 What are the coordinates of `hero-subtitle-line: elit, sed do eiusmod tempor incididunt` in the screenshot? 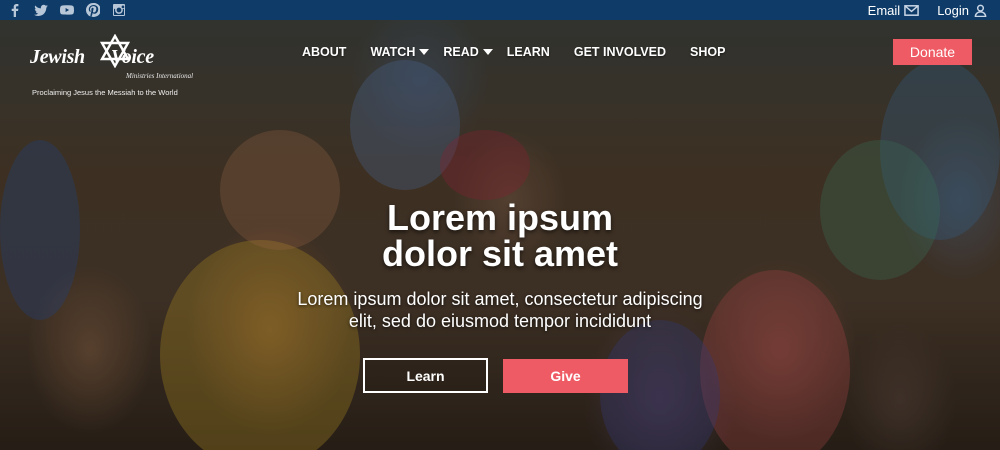 It's located at (500, 321).